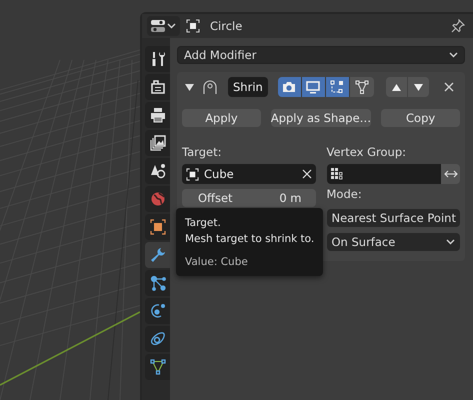 This screenshot has width=473, height=400. Describe the element at coordinates (249, 239) in the screenshot. I see `tooltip-description: Mesh target to shrink to.` at that location.